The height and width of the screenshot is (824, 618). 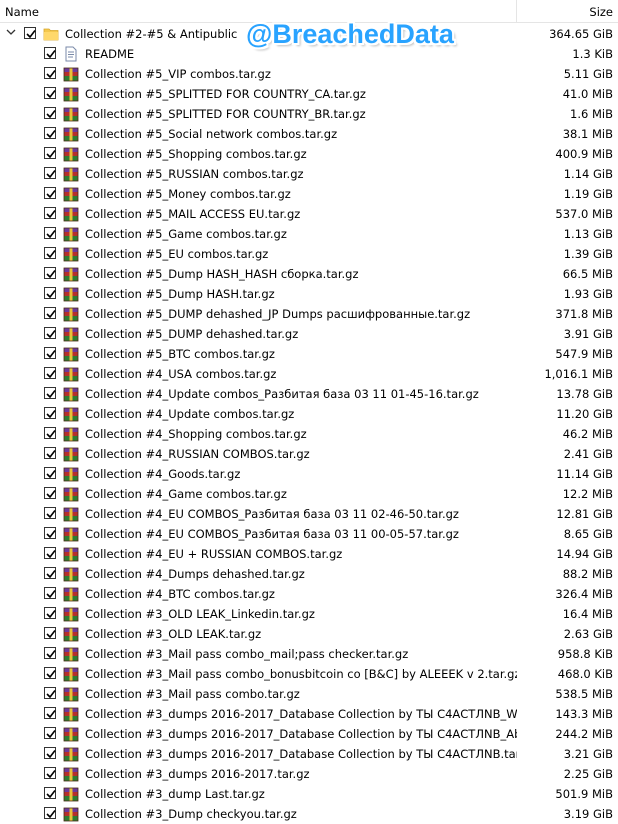 What do you see at coordinates (309, 54) in the screenshot?
I see `tree-row-file: README 1.3 KiB` at bounding box center [309, 54].